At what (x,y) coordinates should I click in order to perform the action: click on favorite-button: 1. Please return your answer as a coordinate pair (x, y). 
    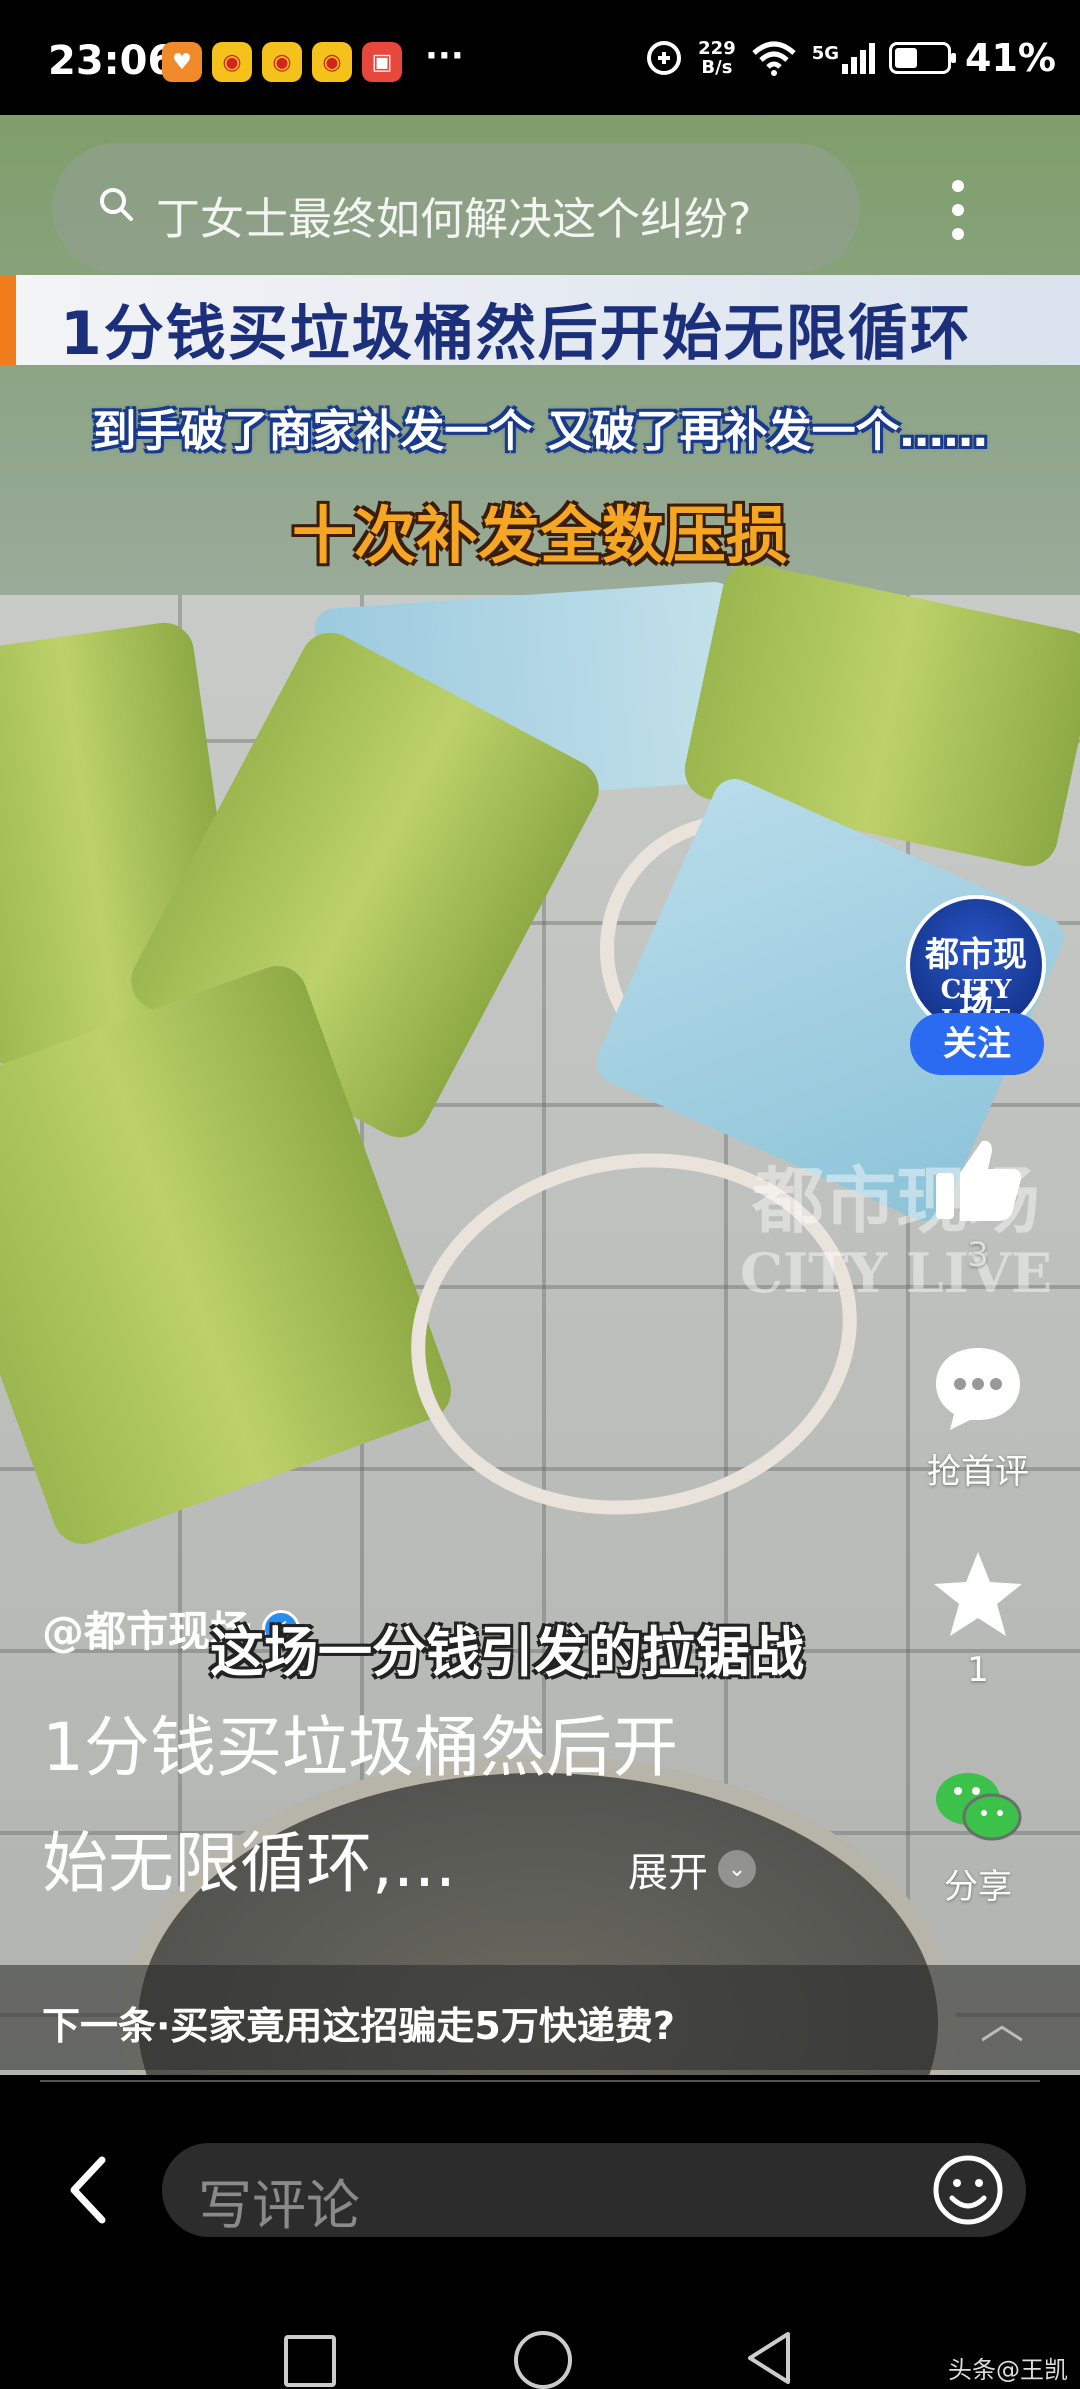
    Looking at the image, I should click on (978, 1619).